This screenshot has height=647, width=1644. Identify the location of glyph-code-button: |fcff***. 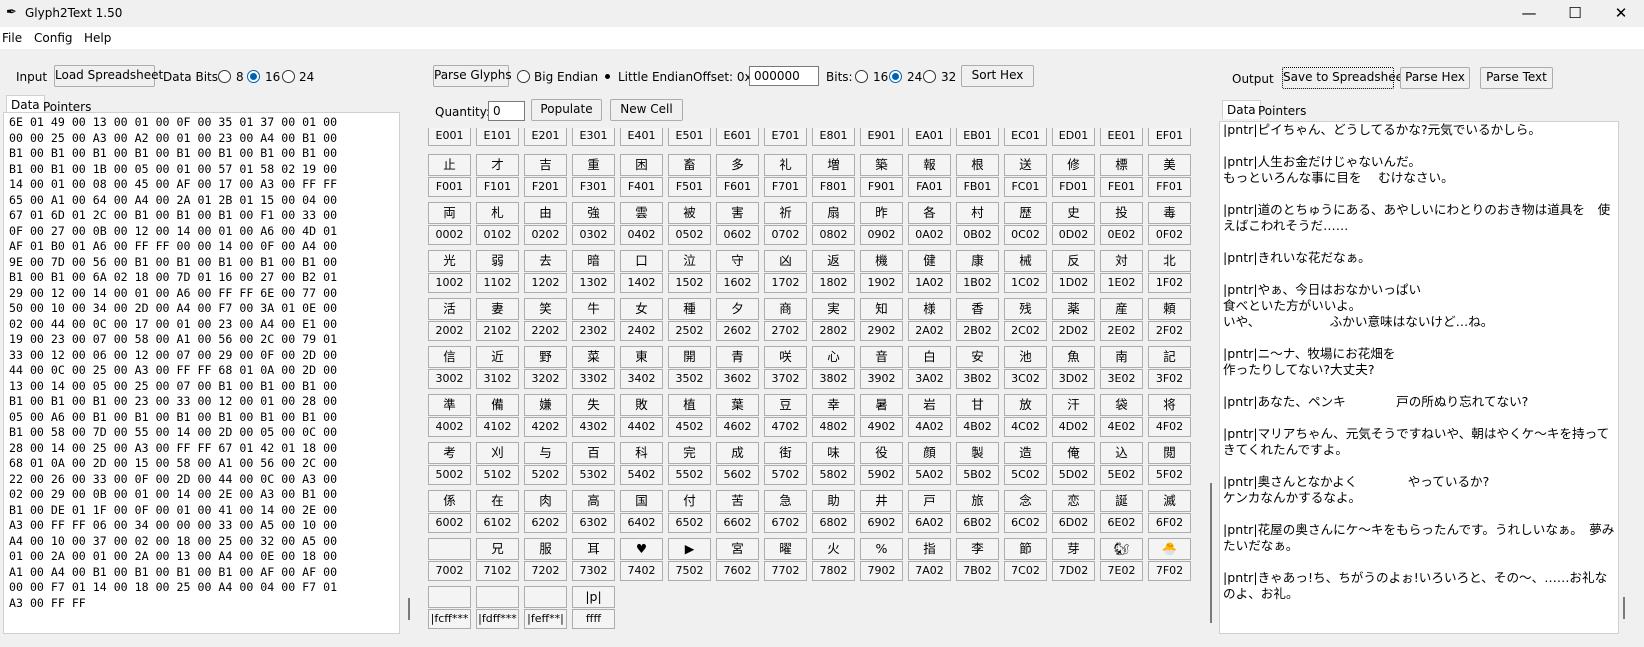
(449, 619).